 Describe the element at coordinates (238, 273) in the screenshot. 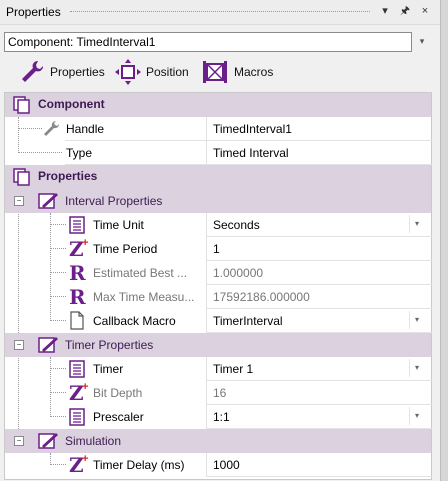

I see `estimated-best-value: 1.000000` at that location.